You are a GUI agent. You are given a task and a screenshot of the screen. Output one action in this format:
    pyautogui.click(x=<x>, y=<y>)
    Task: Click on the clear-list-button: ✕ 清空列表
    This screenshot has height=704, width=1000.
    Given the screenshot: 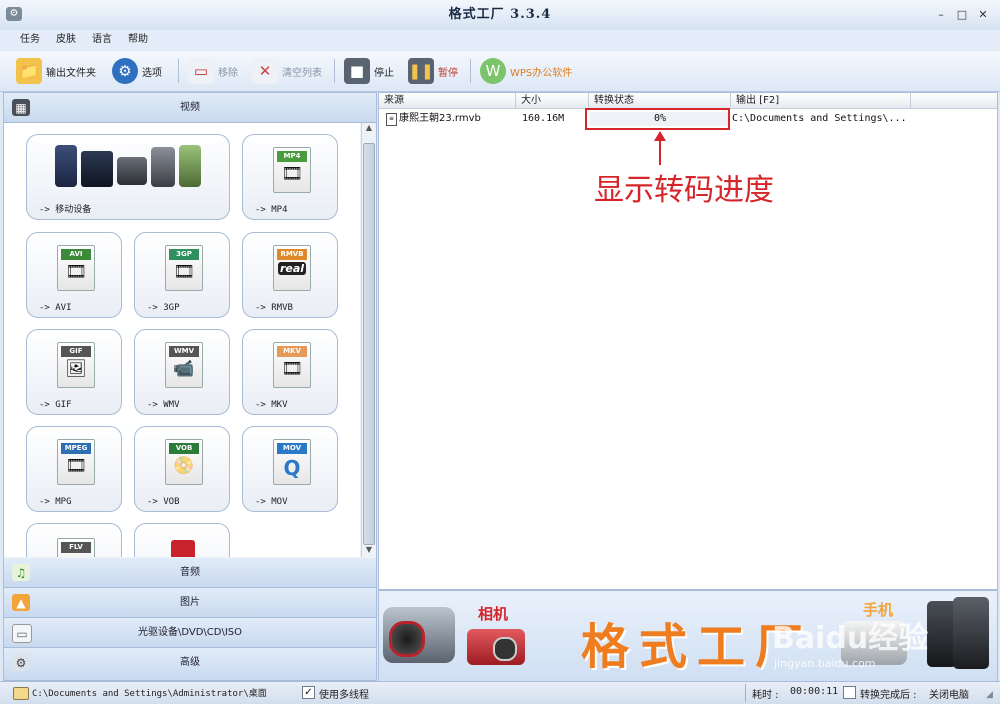 What is the action you would take?
    pyautogui.click(x=287, y=71)
    